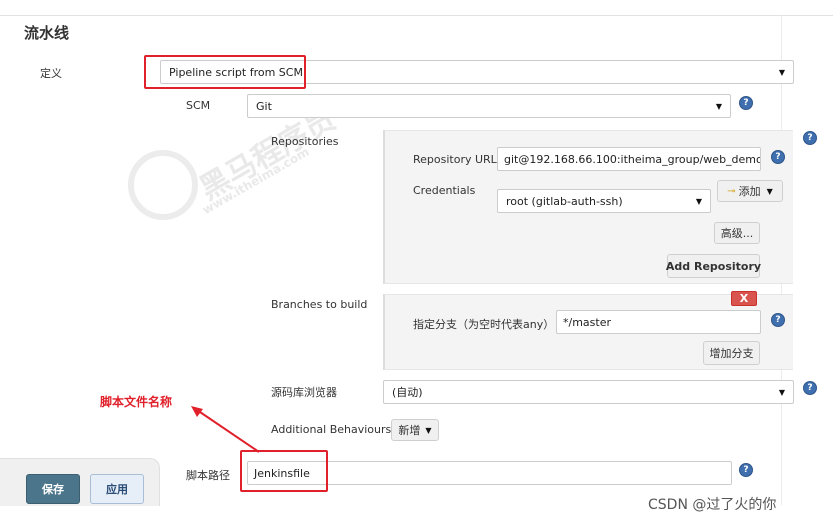  I want to click on branches-label: Branches to build, so click(319, 304).